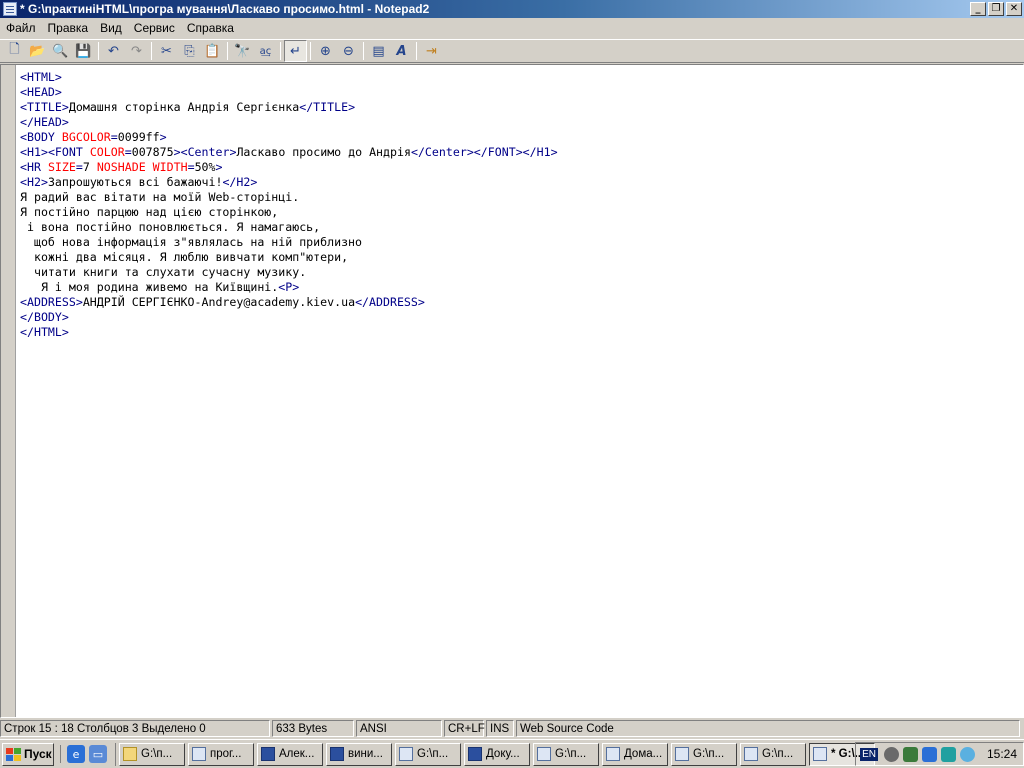  Describe the element at coordinates (289, 122) in the screenshot. I see `code-line: </HEAD>` at that location.